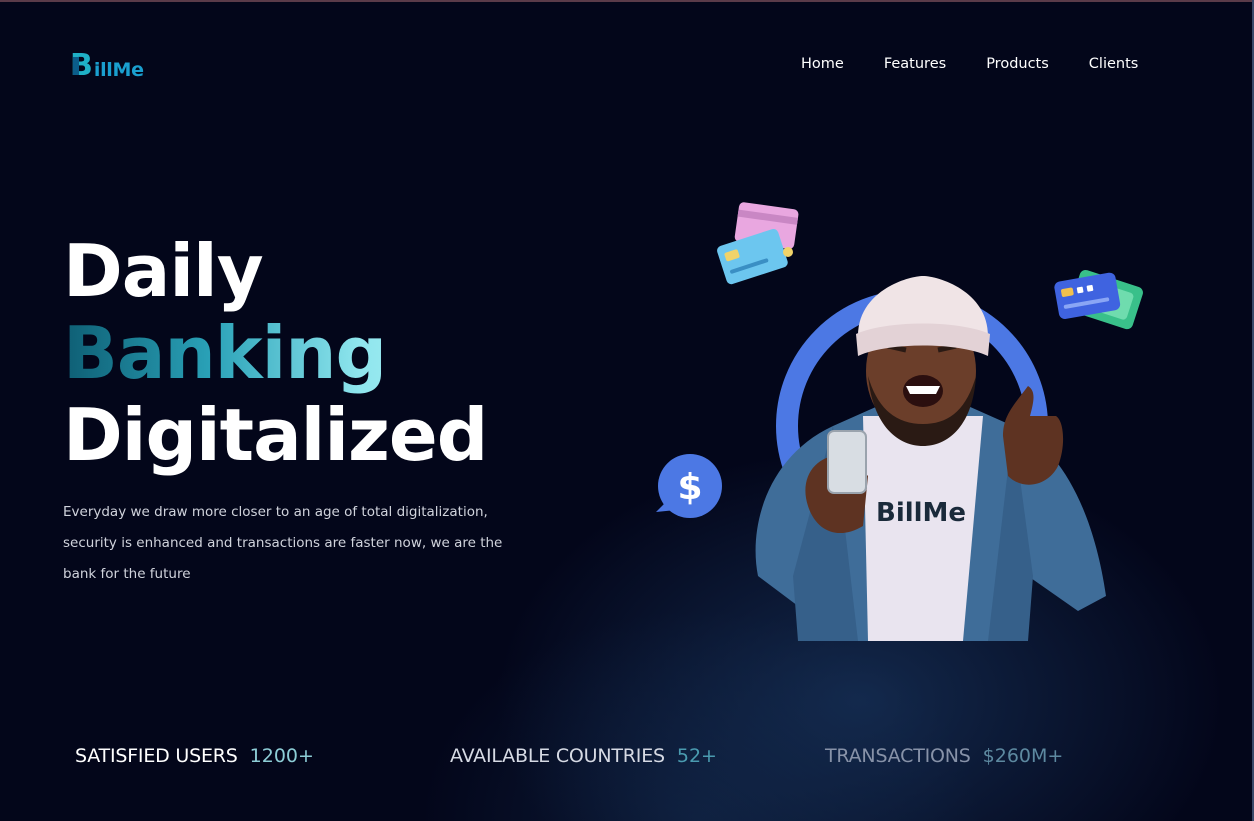  Describe the element at coordinates (921, 513) in the screenshot. I see `shirt-logo-text: BillMe` at that location.